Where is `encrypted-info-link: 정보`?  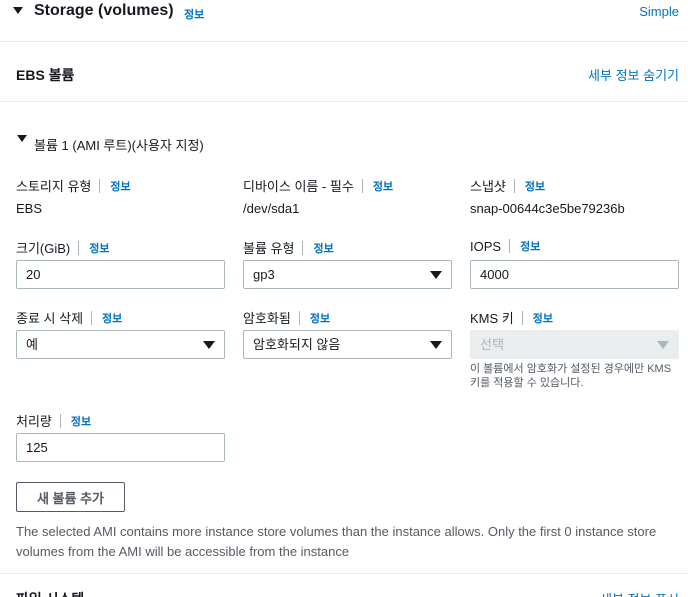
encrypted-info-link: 정보 is located at coordinates (320, 318).